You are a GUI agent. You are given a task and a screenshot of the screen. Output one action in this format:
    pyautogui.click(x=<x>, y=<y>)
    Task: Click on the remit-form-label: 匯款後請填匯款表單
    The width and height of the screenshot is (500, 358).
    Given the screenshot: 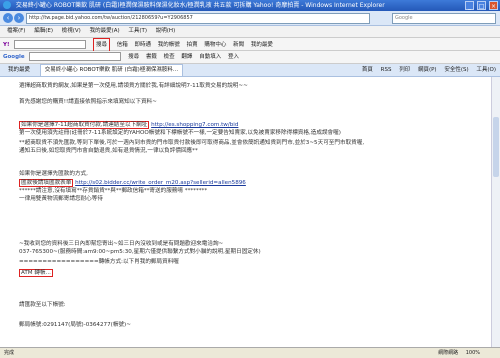 What is the action you would take?
    pyautogui.click(x=46, y=183)
    